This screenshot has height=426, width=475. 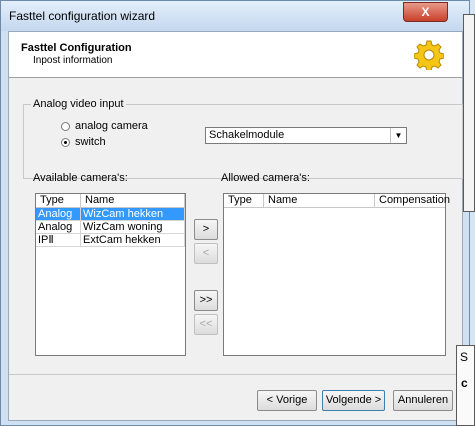 What do you see at coordinates (425, 12) in the screenshot?
I see `close-button: X` at bounding box center [425, 12].